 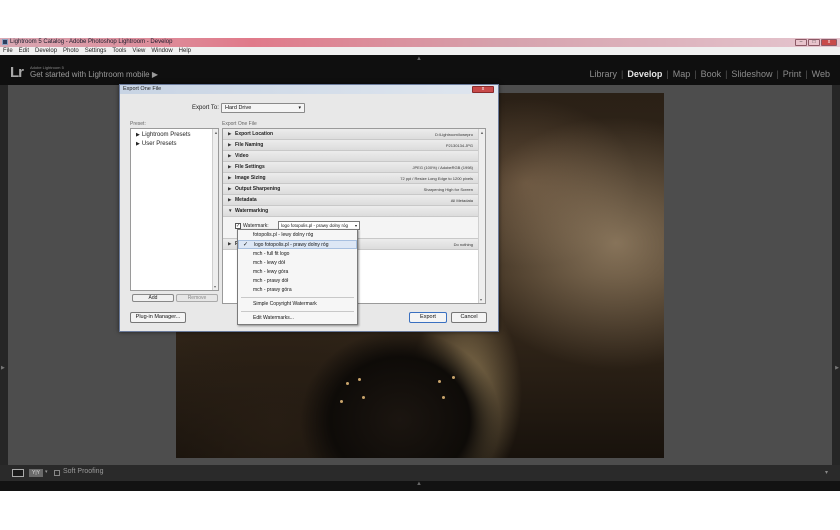 What do you see at coordinates (826, 472) in the screenshot?
I see `toolbar-menu-icon: ▾` at bounding box center [826, 472].